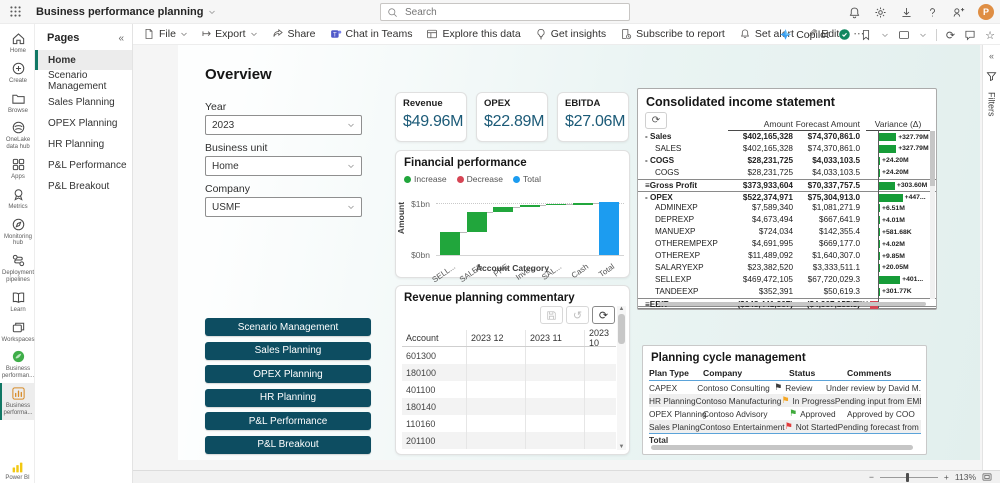  Describe the element at coordinates (15, 11) in the screenshot. I see `waffle-menu-icon` at that location.